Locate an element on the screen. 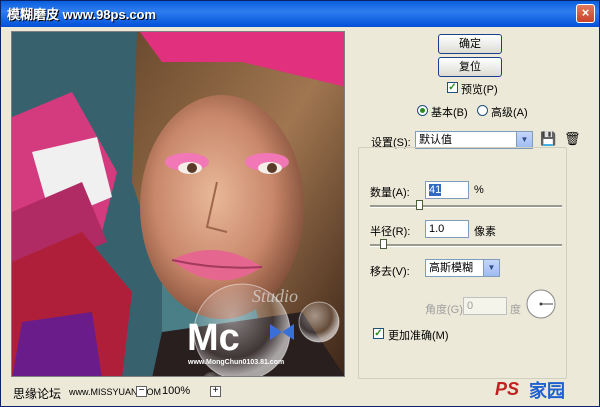 Image resolution: width=600 pixels, height=407 pixels. zoom-out-button: − is located at coordinates (141, 391).